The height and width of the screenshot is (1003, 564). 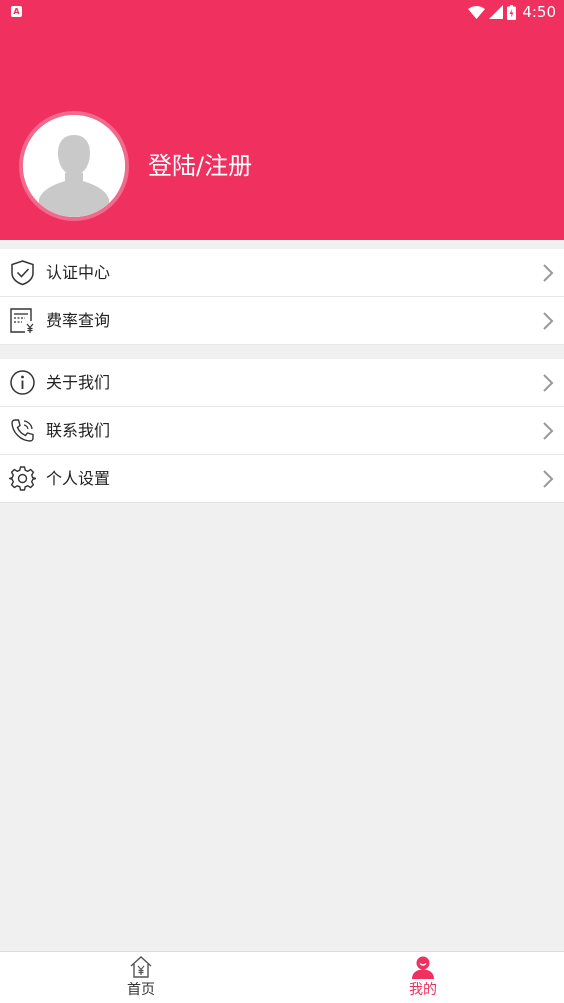 What do you see at coordinates (16, 11) in the screenshot?
I see `notification-a-icon: A` at bounding box center [16, 11].